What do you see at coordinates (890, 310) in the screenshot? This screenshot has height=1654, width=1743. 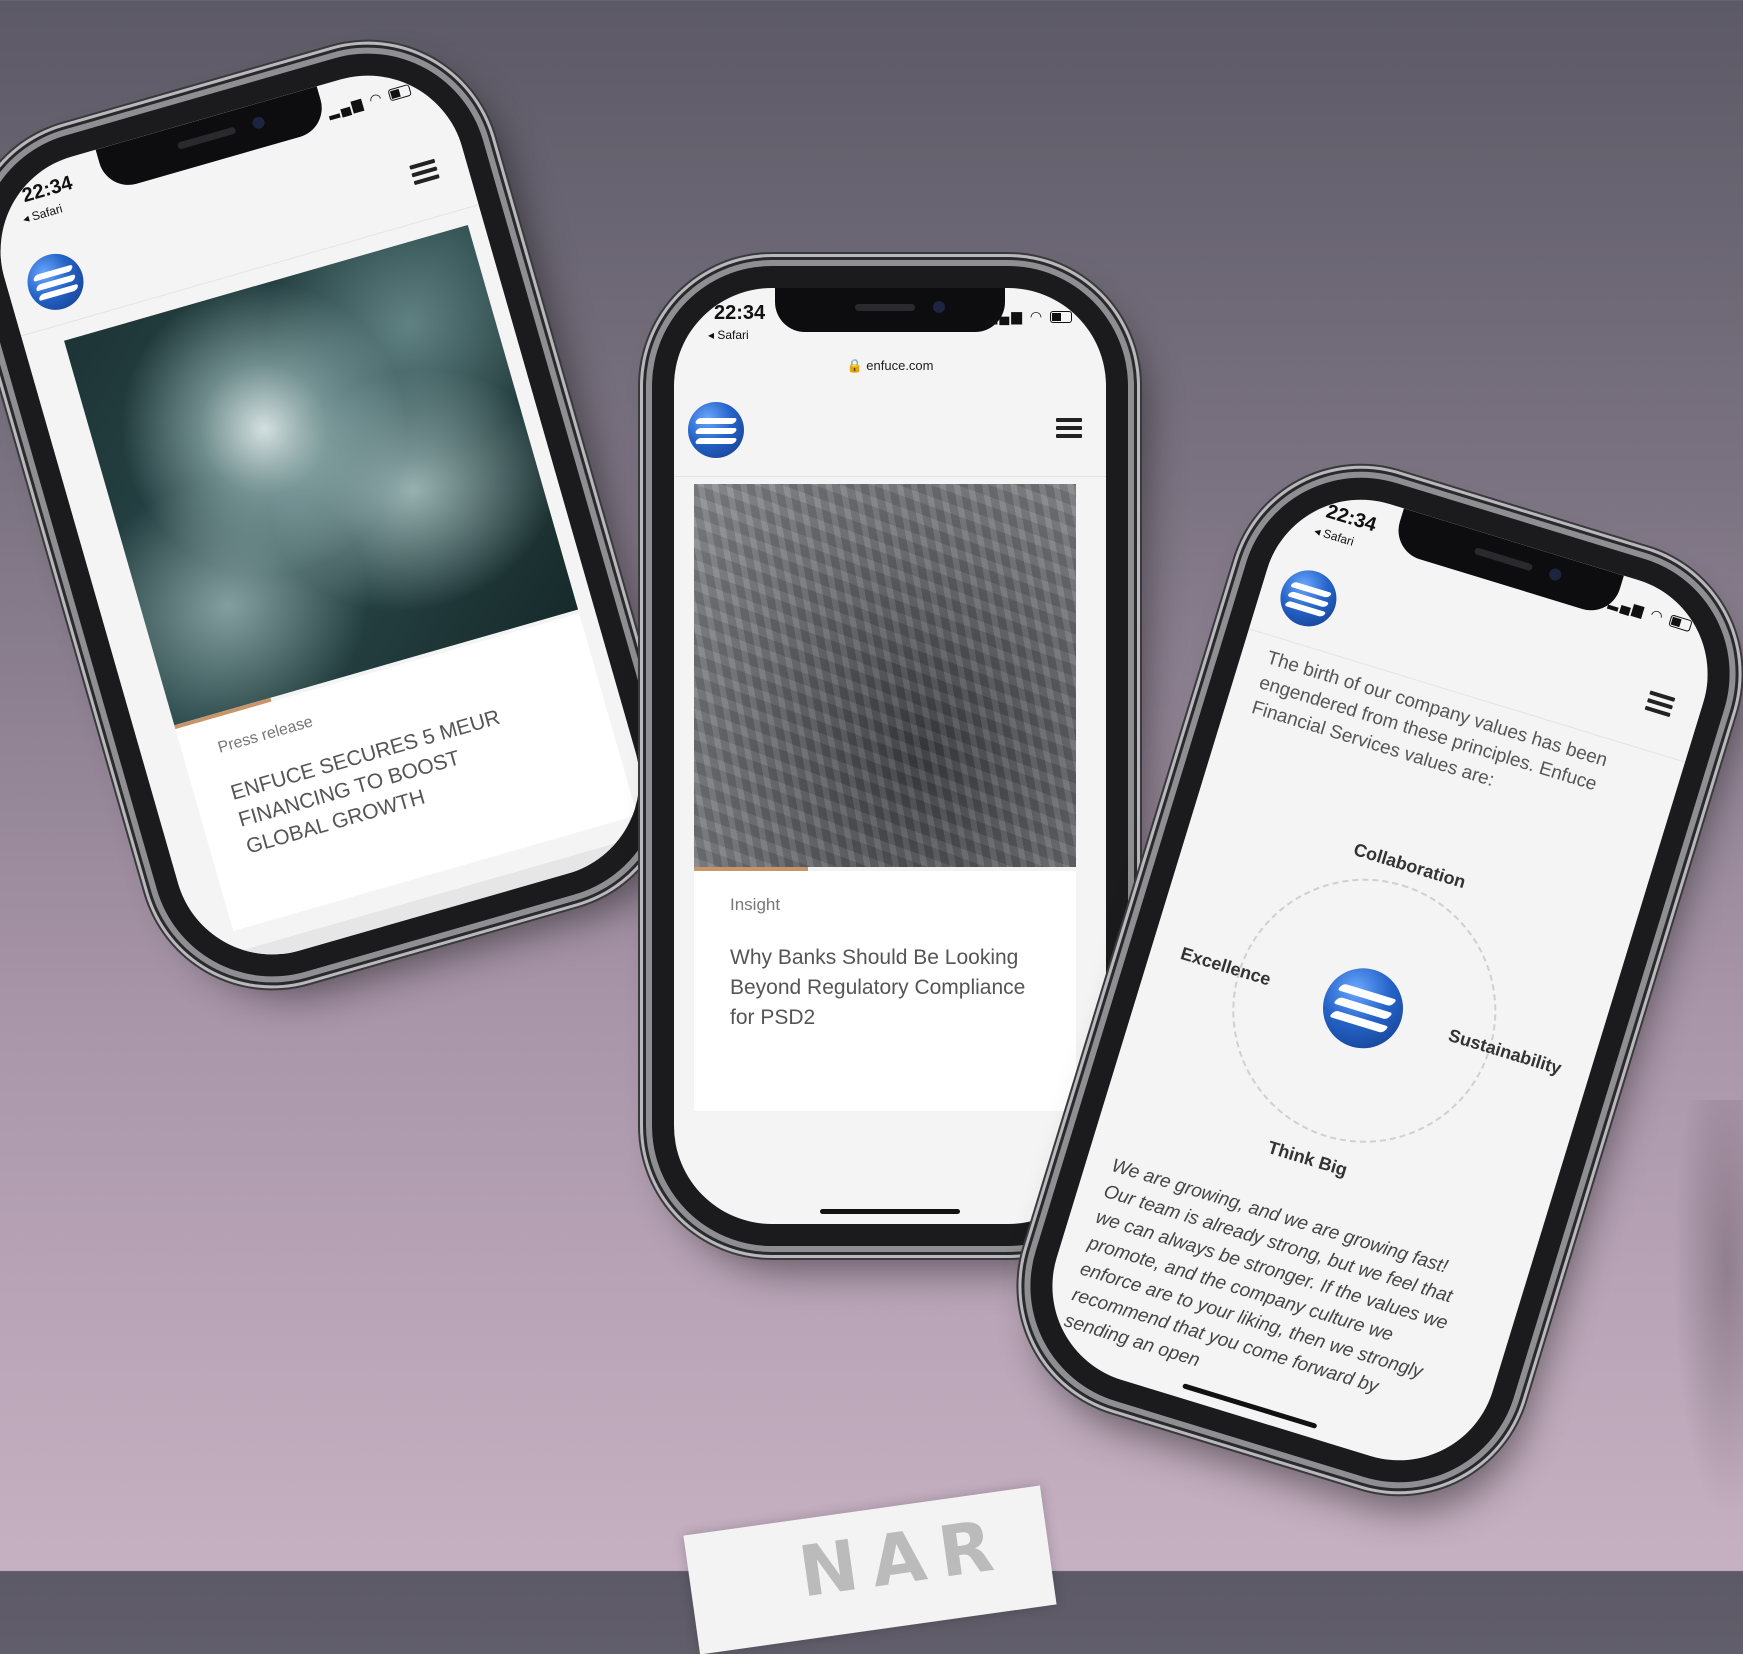 I see `notch` at bounding box center [890, 310].